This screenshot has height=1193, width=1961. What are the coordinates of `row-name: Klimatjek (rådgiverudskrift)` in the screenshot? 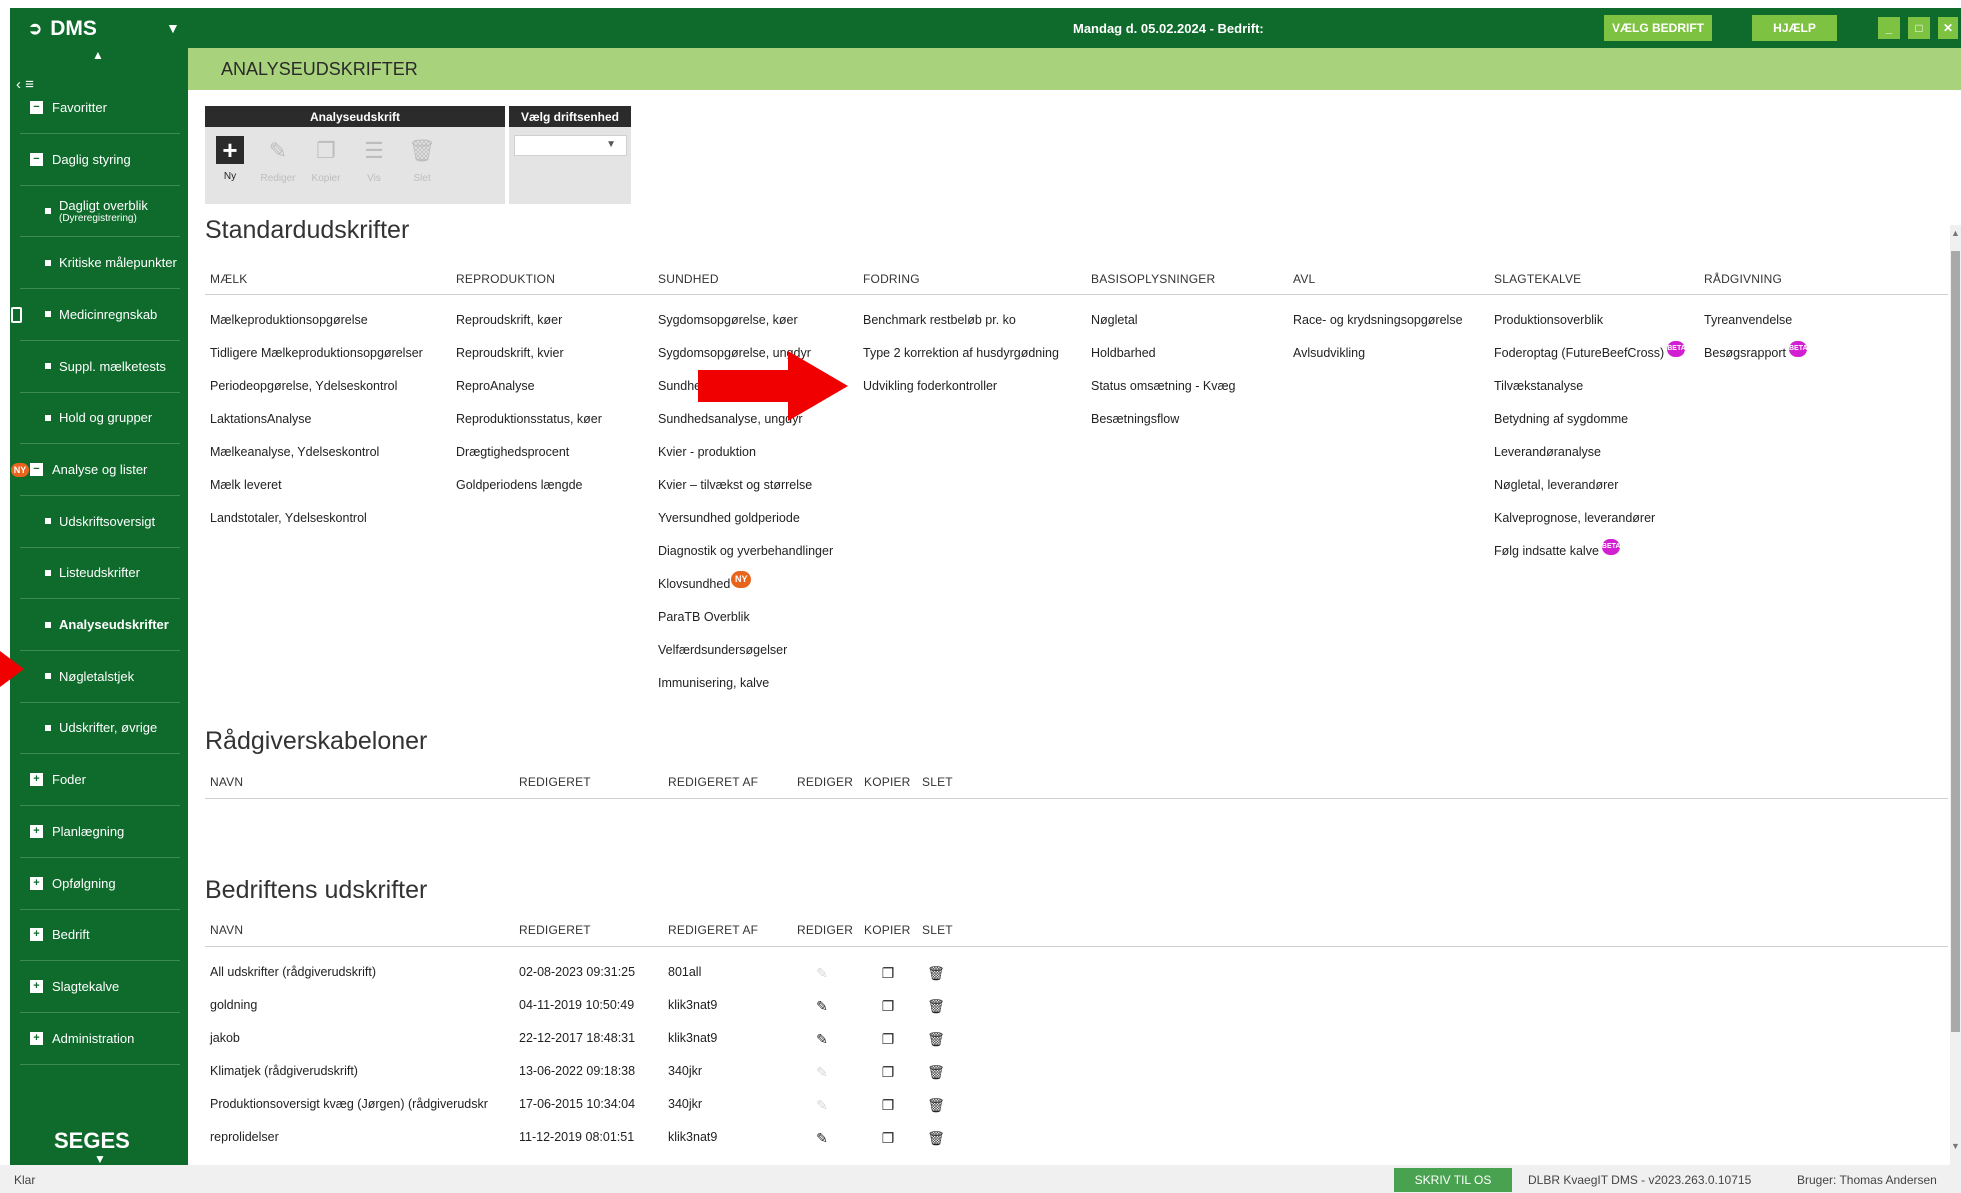 It's located at (284, 1071).